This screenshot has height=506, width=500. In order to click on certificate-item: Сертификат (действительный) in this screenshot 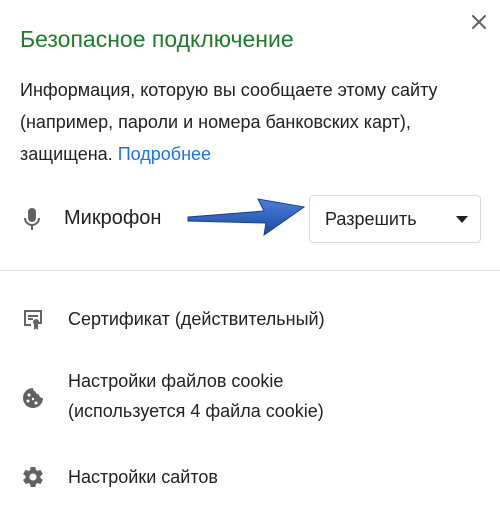, I will do `click(250, 319)`.